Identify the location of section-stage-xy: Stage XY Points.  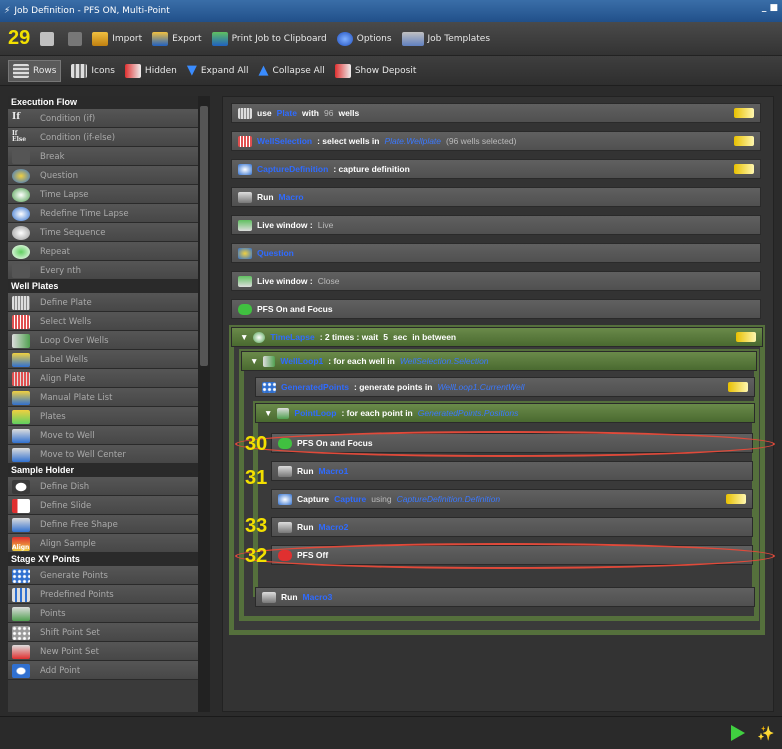
(108, 559).